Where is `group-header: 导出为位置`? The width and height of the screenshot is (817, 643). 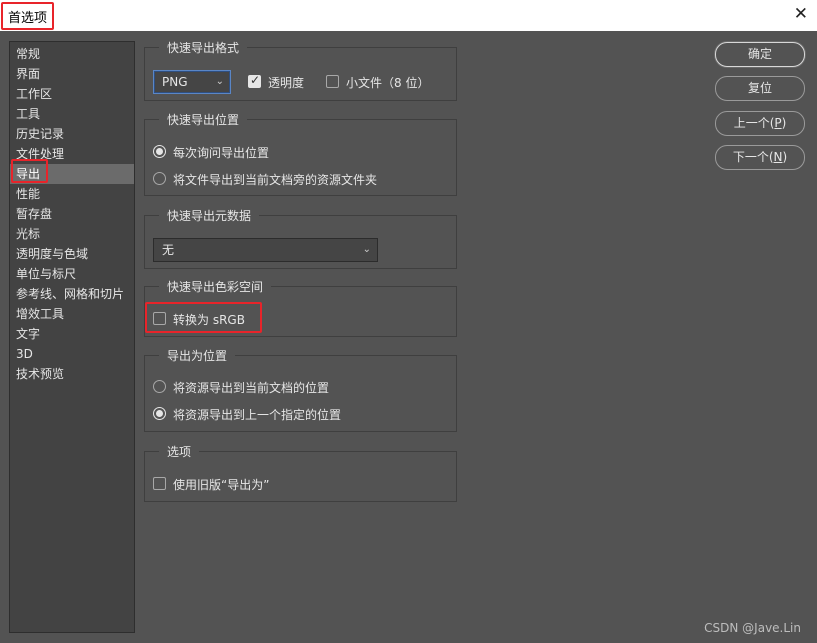 group-header: 导出为位置 is located at coordinates (300, 355).